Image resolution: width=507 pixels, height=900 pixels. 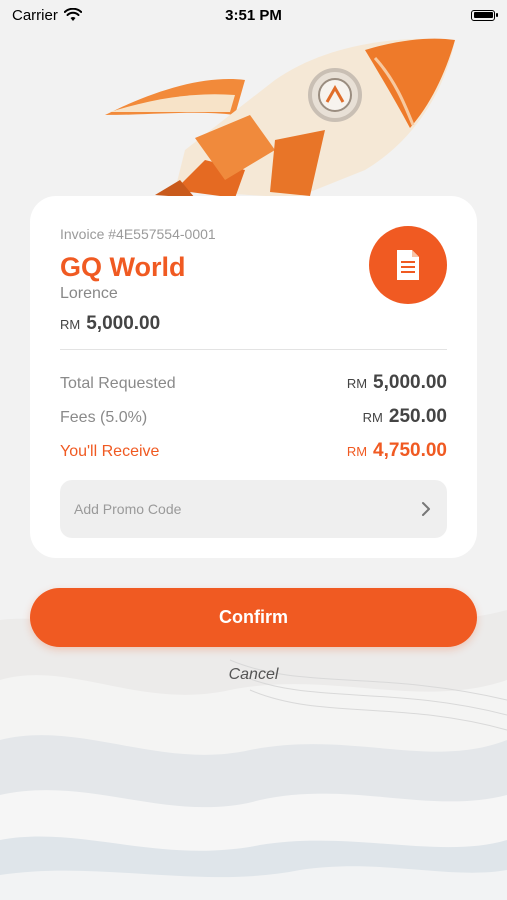 I want to click on carrier-label: Carrier, so click(x=35, y=15).